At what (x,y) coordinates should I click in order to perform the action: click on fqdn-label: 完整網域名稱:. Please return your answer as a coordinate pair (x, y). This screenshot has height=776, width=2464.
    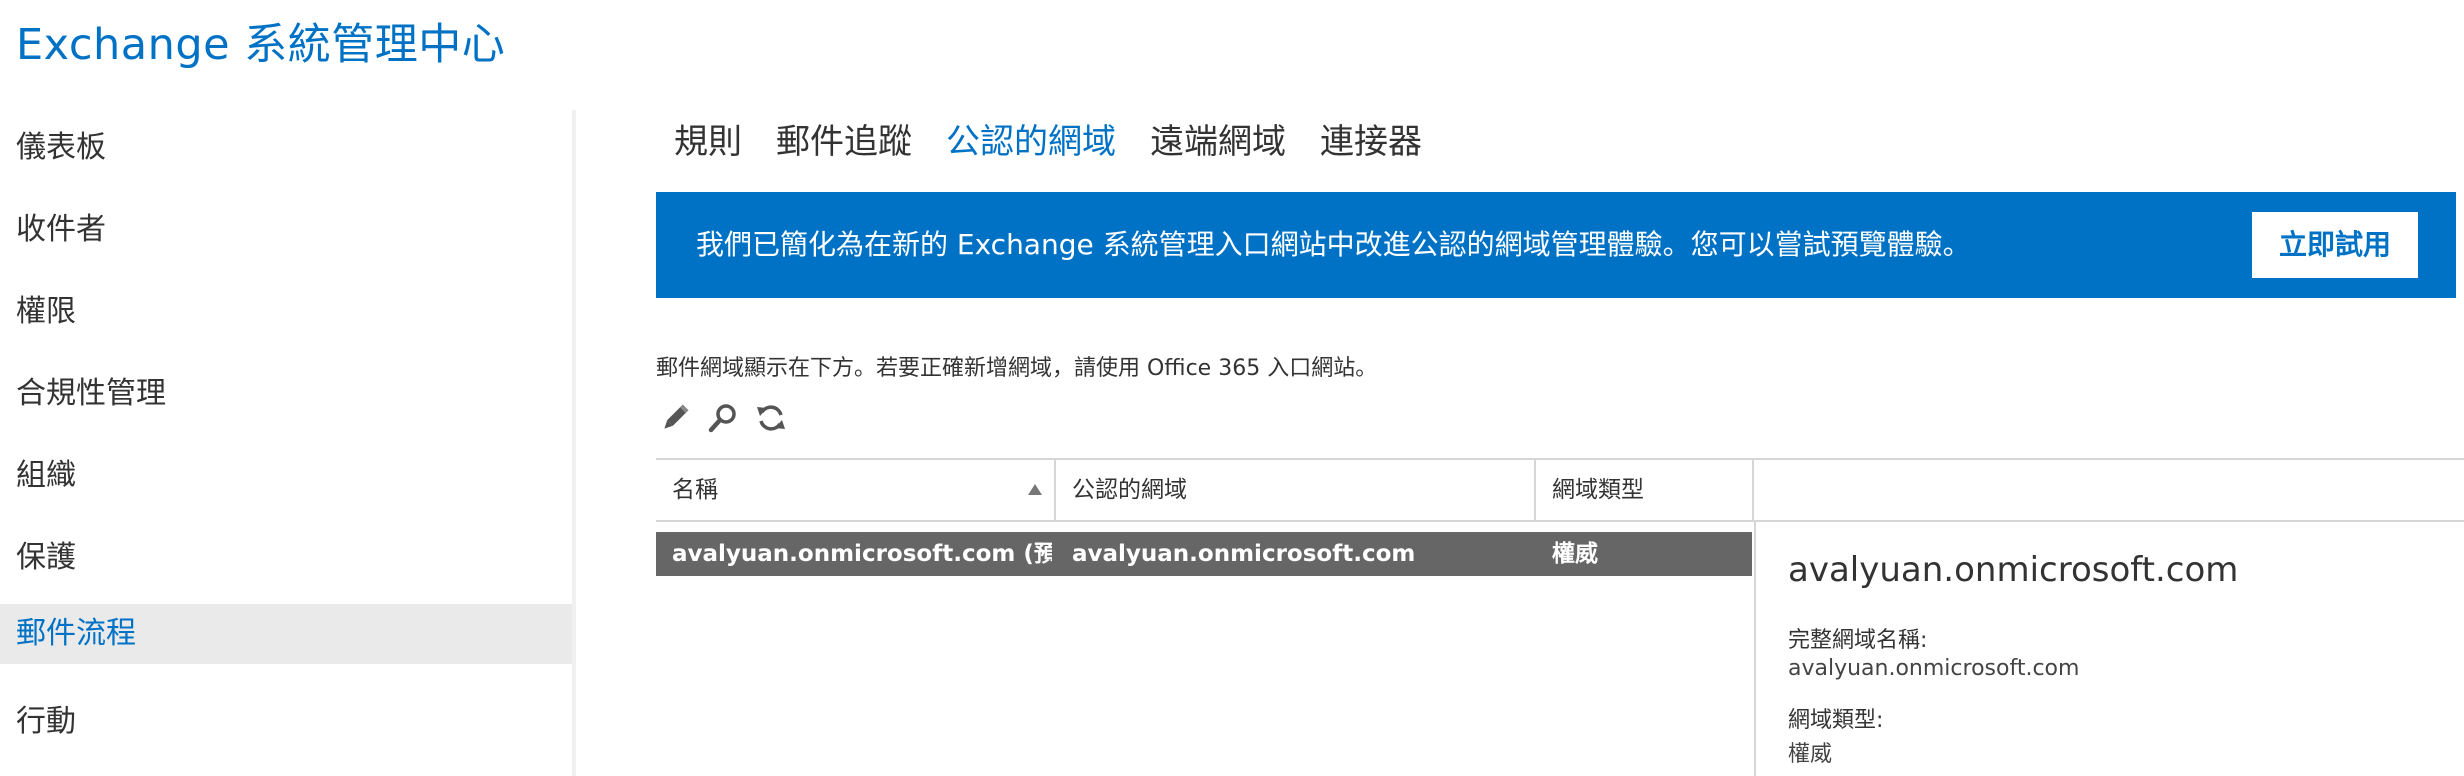
    Looking at the image, I should click on (1858, 640).